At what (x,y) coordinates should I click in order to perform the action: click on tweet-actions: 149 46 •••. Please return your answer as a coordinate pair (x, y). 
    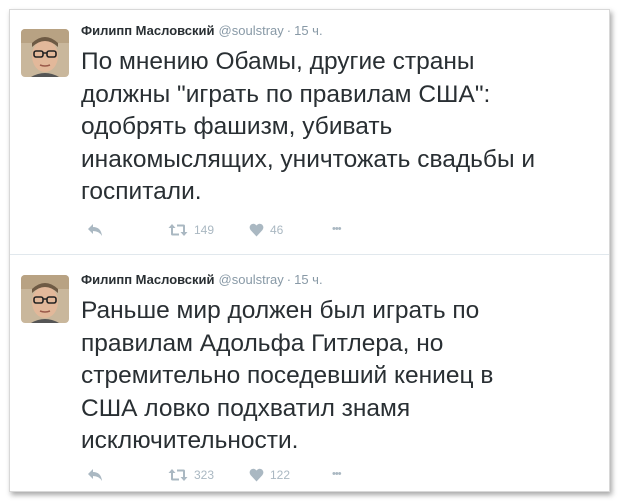
    Looking at the image, I should click on (231, 232).